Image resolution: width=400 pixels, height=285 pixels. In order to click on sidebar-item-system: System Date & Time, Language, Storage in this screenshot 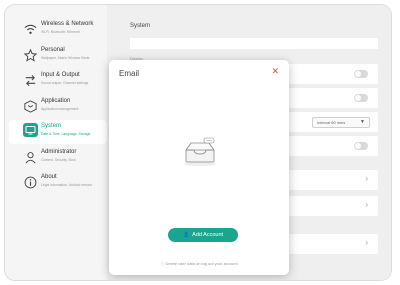, I will do `click(58, 132)`.